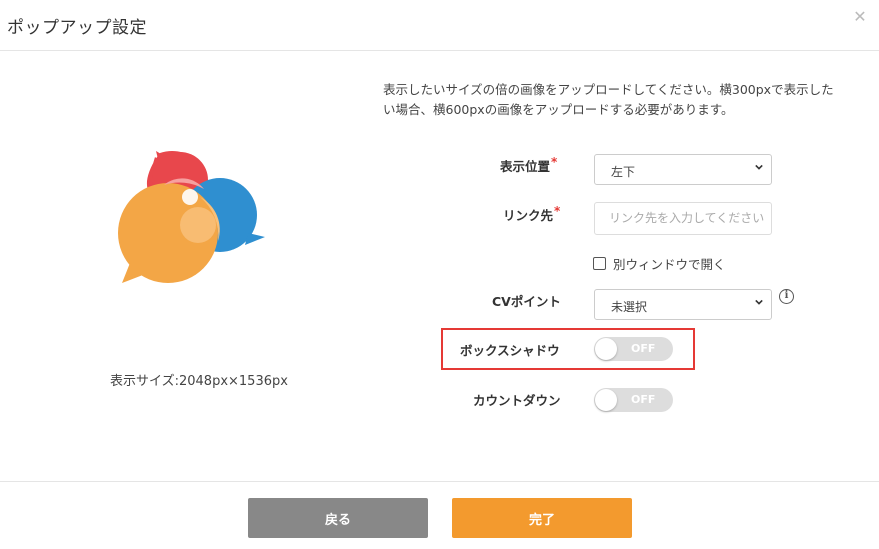 This screenshot has height=549, width=879. Describe the element at coordinates (439, 25) in the screenshot. I see `dialog-header: ポップアップ設定 ✕` at that location.